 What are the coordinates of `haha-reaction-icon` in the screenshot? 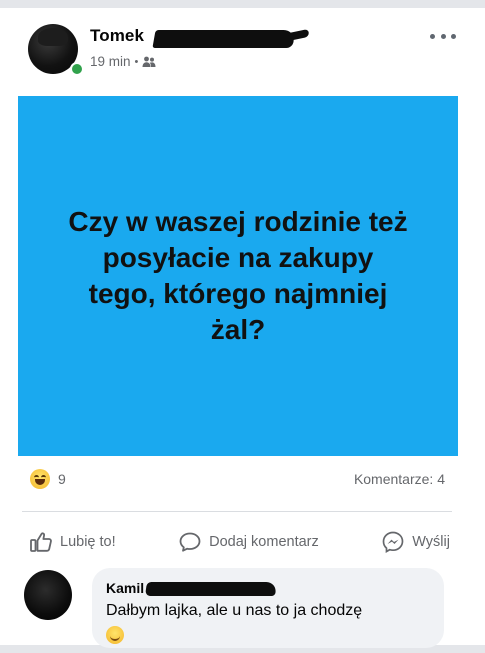 It's located at (40, 479).